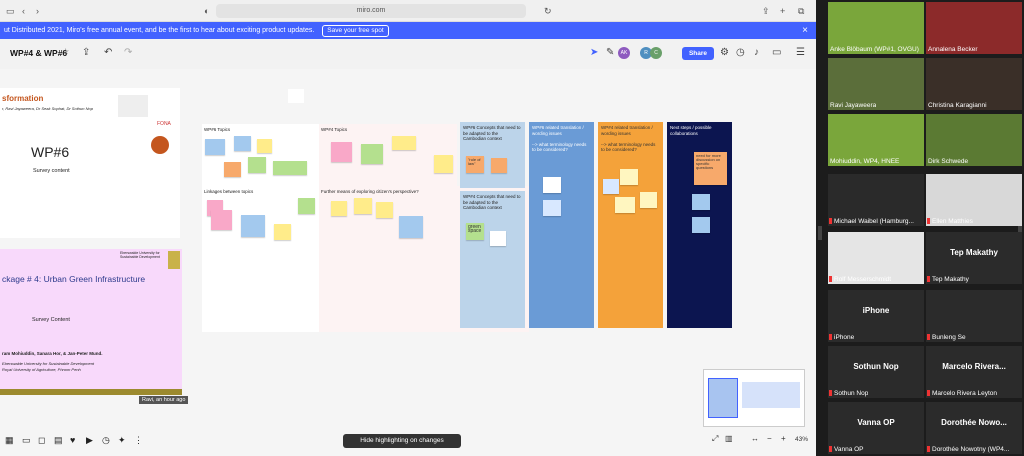  Describe the element at coordinates (783, 438) in the screenshot. I see `zoom-in-icon: +` at that location.